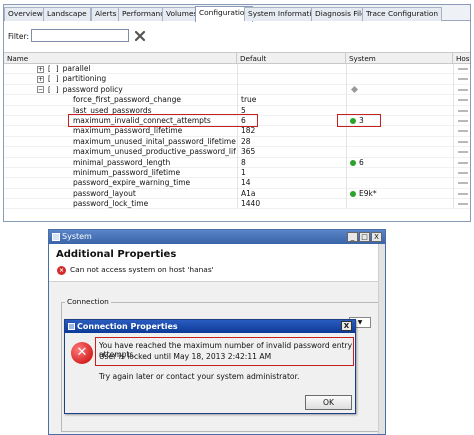 The image size is (474, 435). What do you see at coordinates (88, 301) in the screenshot?
I see `connection-group-label: Connection` at bounding box center [88, 301].